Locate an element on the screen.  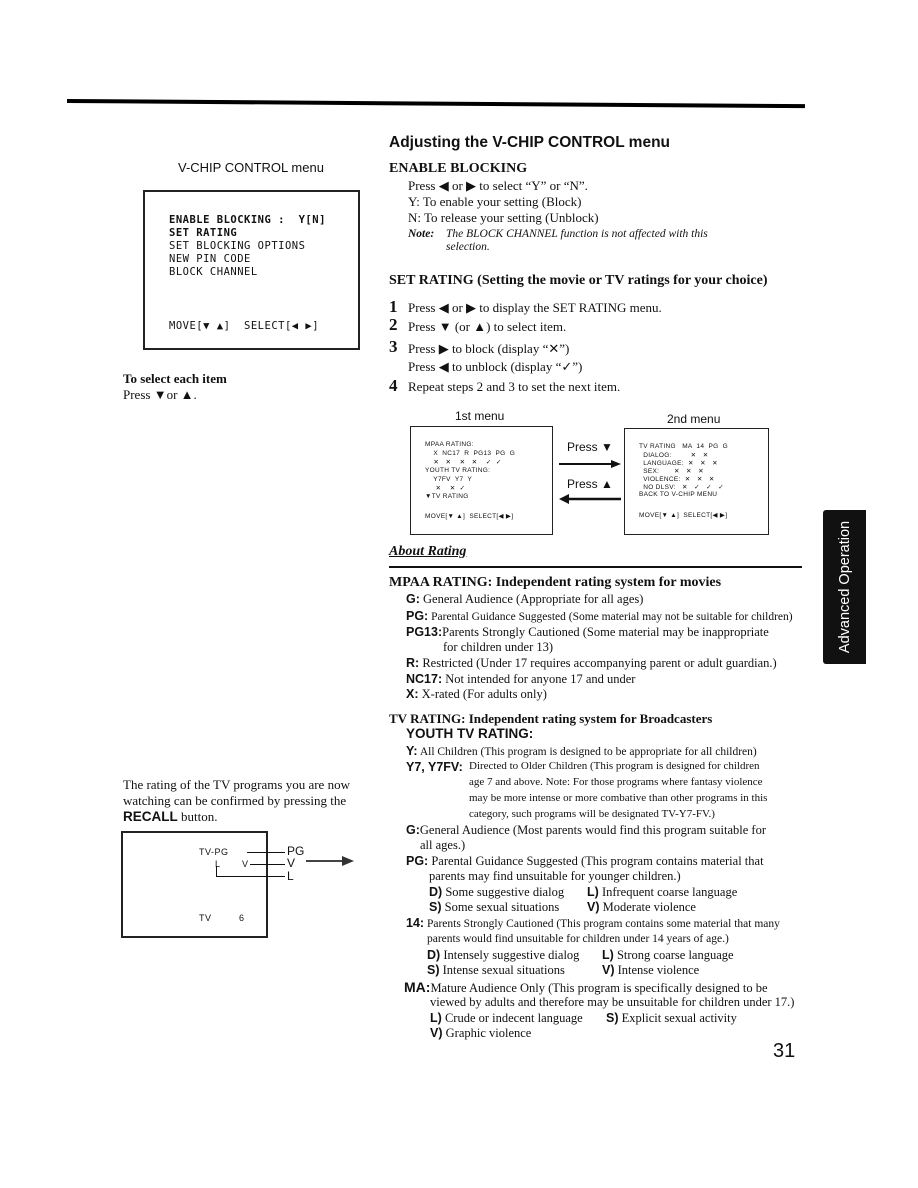
rating-key: 14: is located at coordinates (415, 923).